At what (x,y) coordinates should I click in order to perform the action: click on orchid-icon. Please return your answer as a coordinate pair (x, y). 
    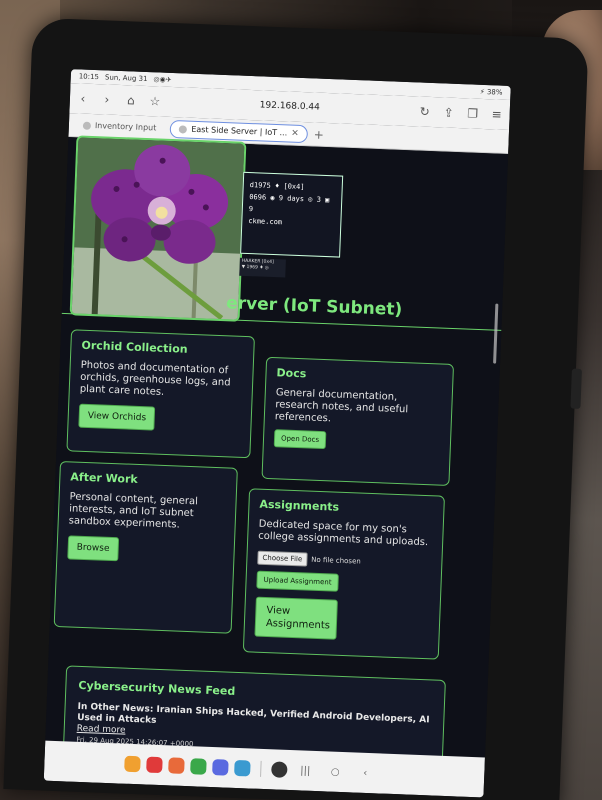
    Looking at the image, I should click on (159, 229).